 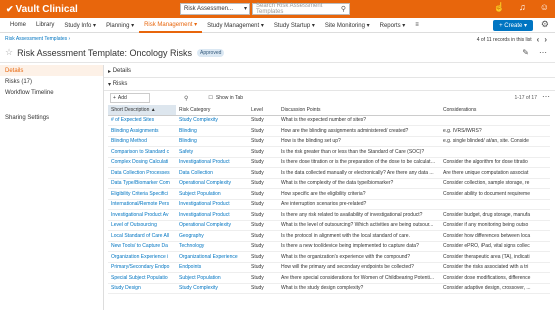 I want to click on bell-icon: ♫, so click(x=522, y=7).